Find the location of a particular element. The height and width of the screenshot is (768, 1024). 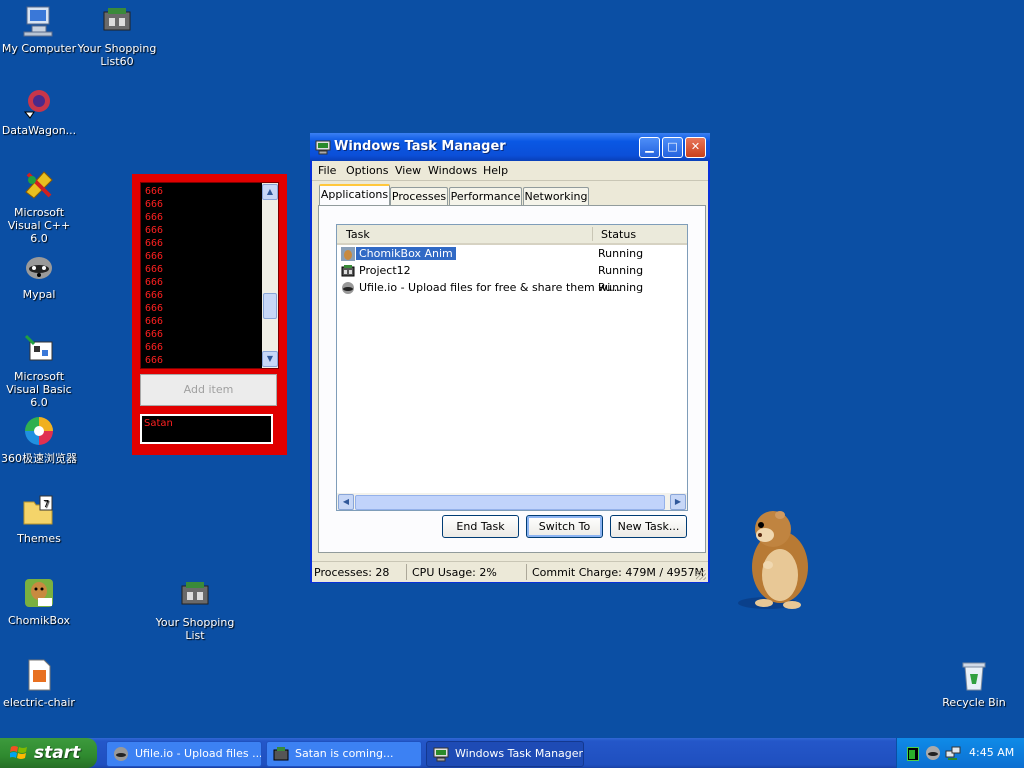

add-item-button: Add item is located at coordinates (208, 390).